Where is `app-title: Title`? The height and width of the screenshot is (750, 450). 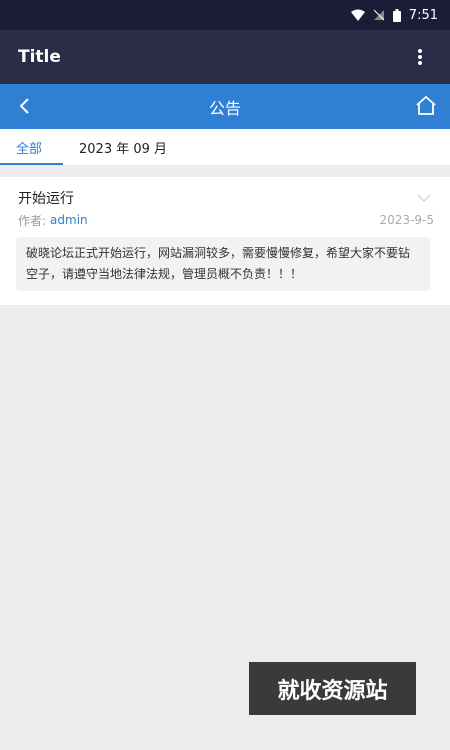
app-title: Title is located at coordinates (39, 57).